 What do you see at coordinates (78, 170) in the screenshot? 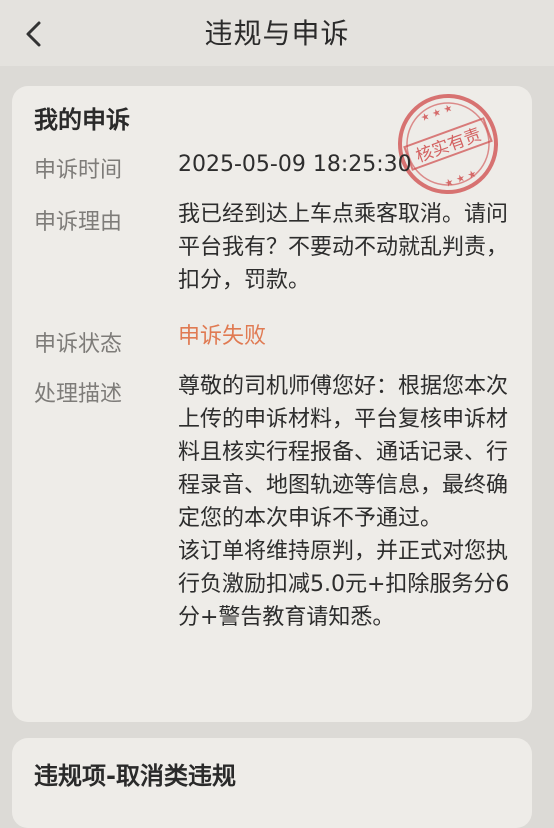
I see `appeal-time-label: 申诉时间` at bounding box center [78, 170].